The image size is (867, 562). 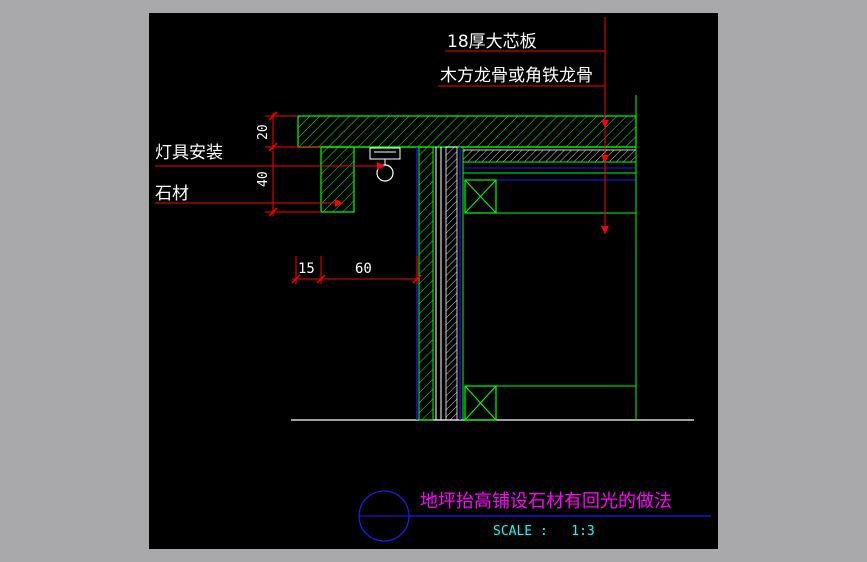 What do you see at coordinates (544, 531) in the screenshot?
I see `drawing-scale: SCALE : 1:3` at bounding box center [544, 531].